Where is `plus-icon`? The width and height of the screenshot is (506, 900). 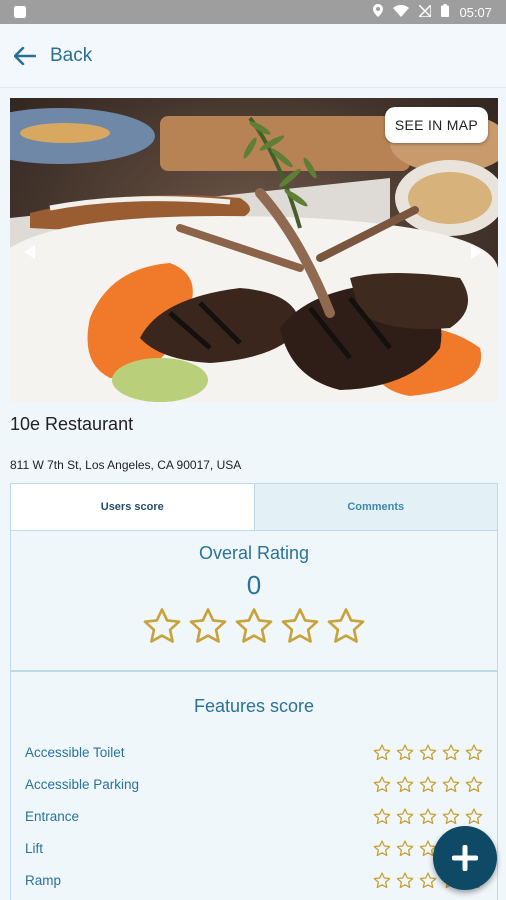 plus-icon is located at coordinates (465, 858).